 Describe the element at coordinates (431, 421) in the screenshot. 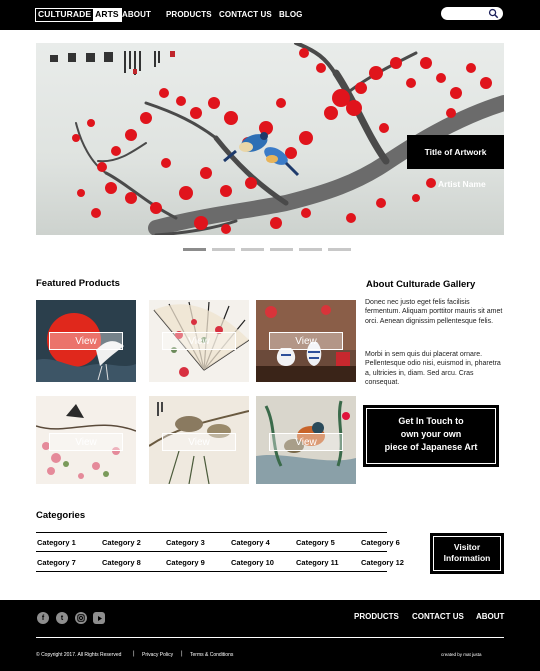

I see `cta-line-1: Get In Touch to` at that location.